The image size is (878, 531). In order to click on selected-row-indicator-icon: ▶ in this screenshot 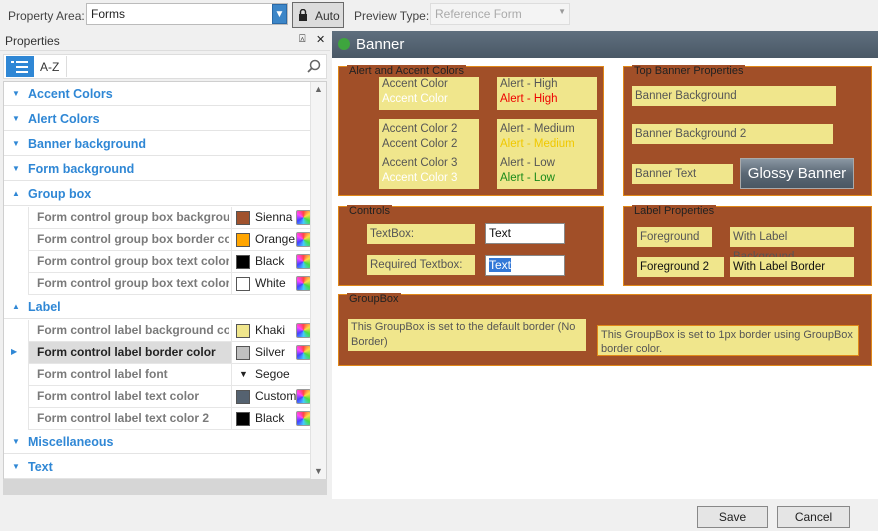, I will do `click(14, 351)`.